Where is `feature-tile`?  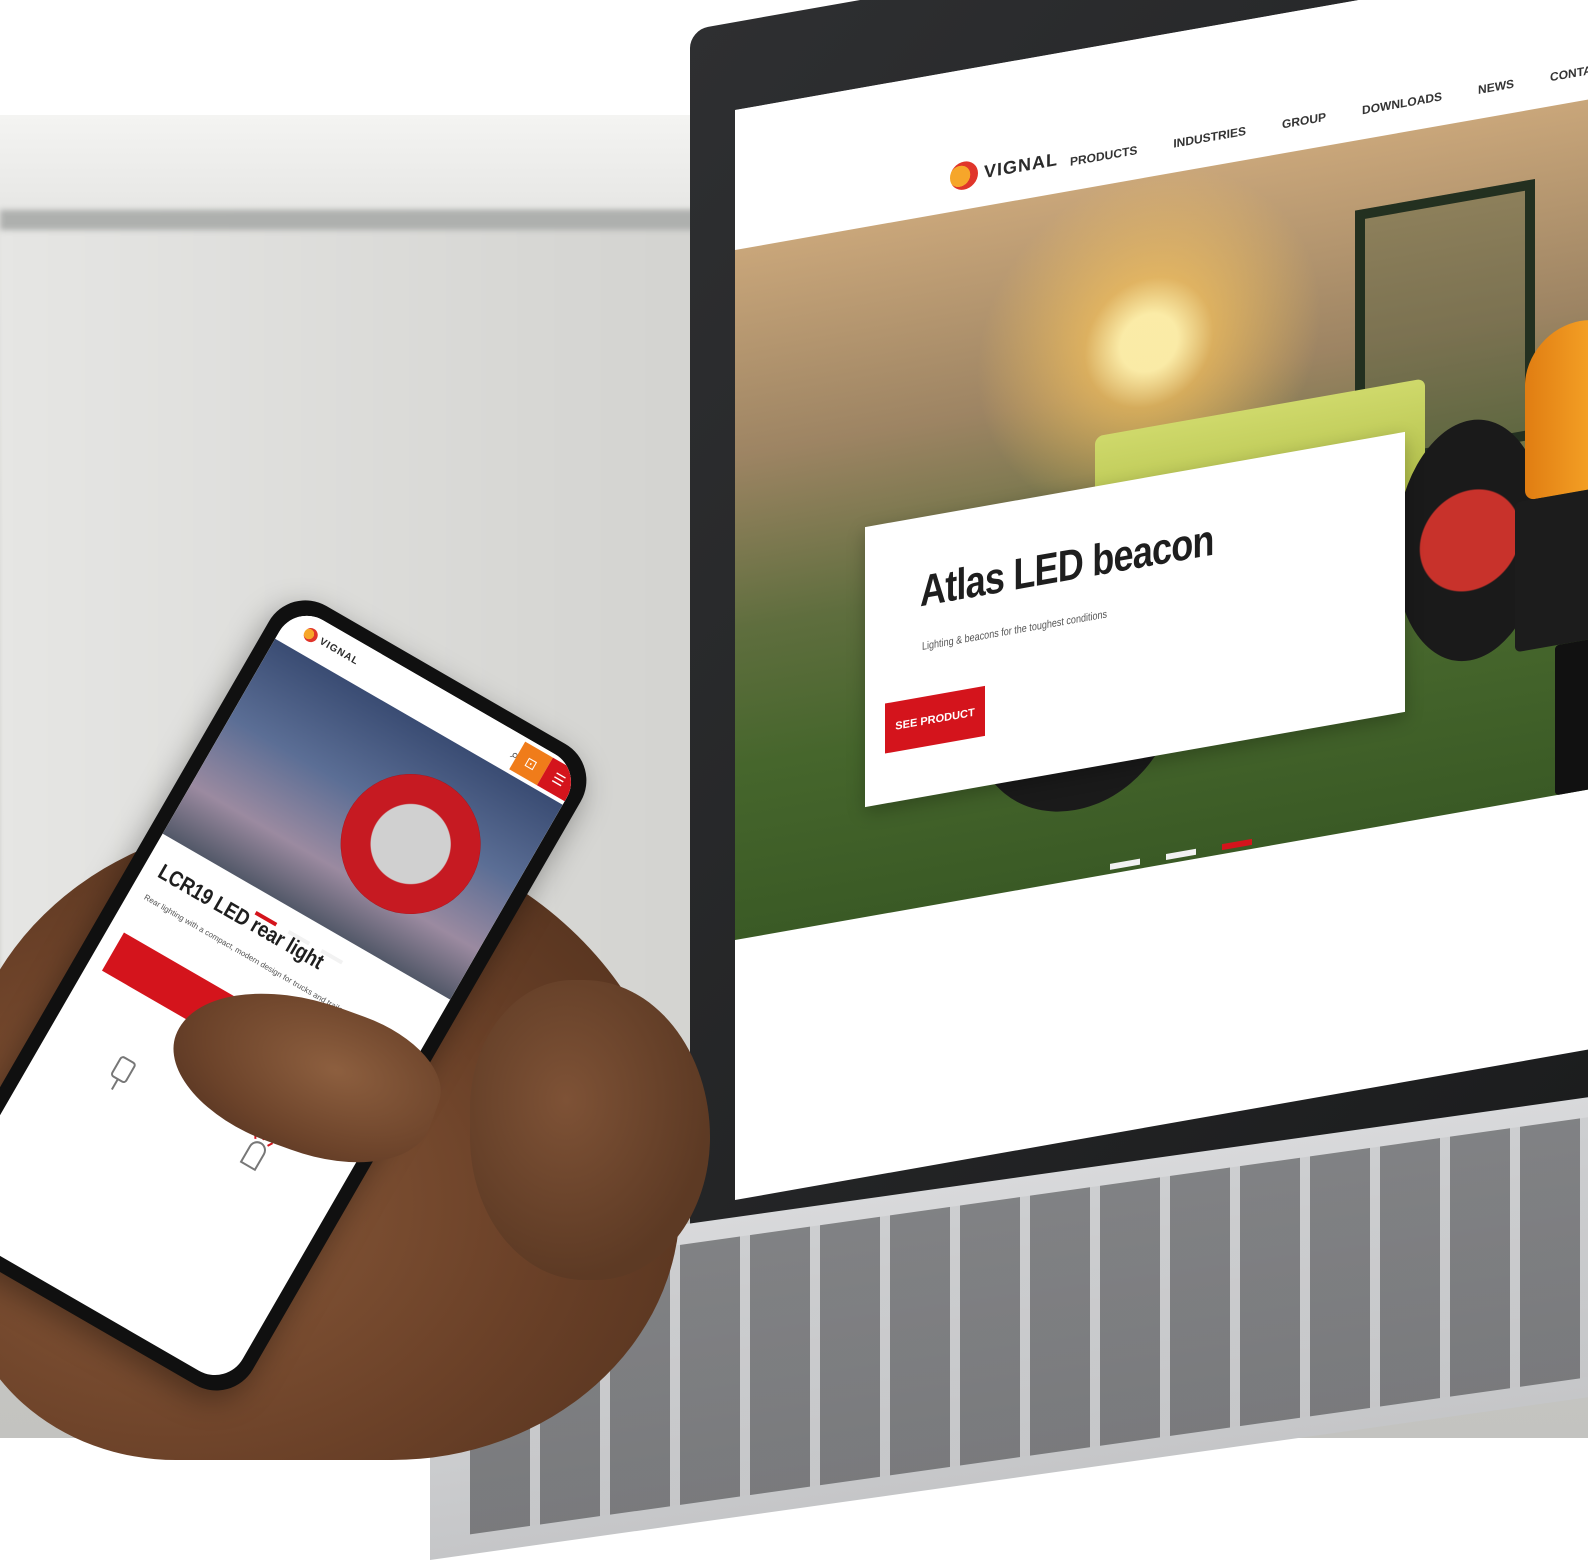 feature-tile is located at coordinates (120, 1074).